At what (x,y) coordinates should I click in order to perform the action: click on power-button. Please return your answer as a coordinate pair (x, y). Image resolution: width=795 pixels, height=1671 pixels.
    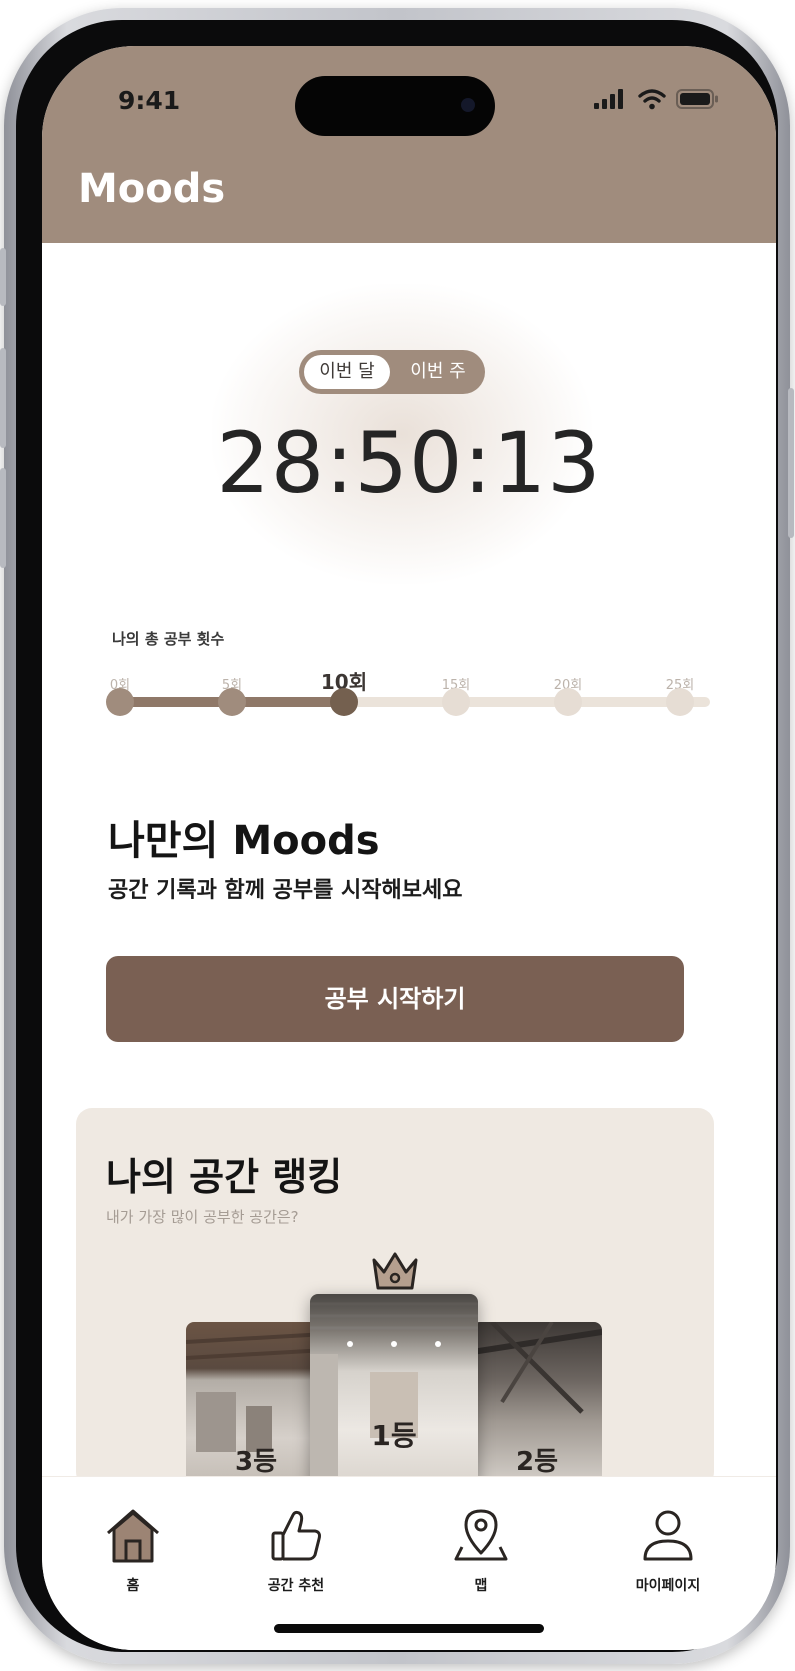
    Looking at the image, I should click on (791, 463).